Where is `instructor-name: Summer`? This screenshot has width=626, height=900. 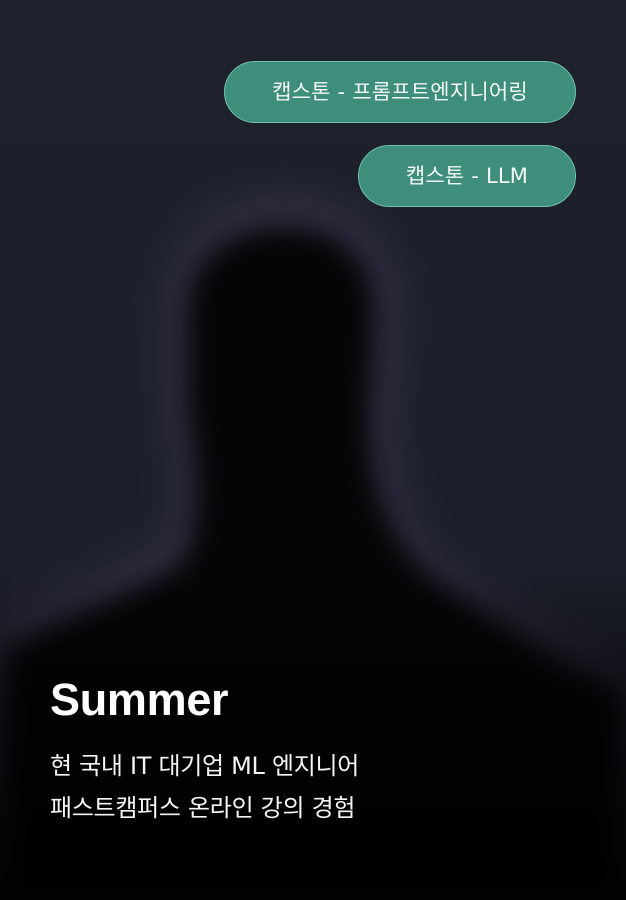
instructor-name: Summer is located at coordinates (139, 699).